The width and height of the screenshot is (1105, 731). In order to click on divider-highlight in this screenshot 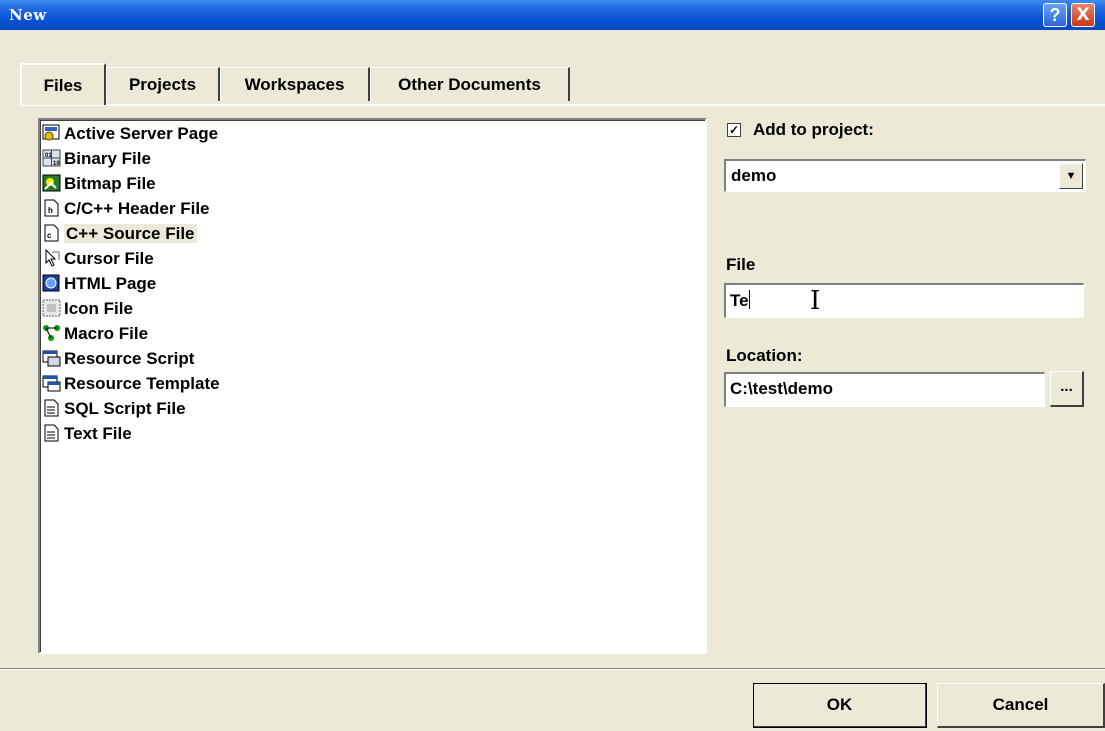, I will do `click(552, 669)`.